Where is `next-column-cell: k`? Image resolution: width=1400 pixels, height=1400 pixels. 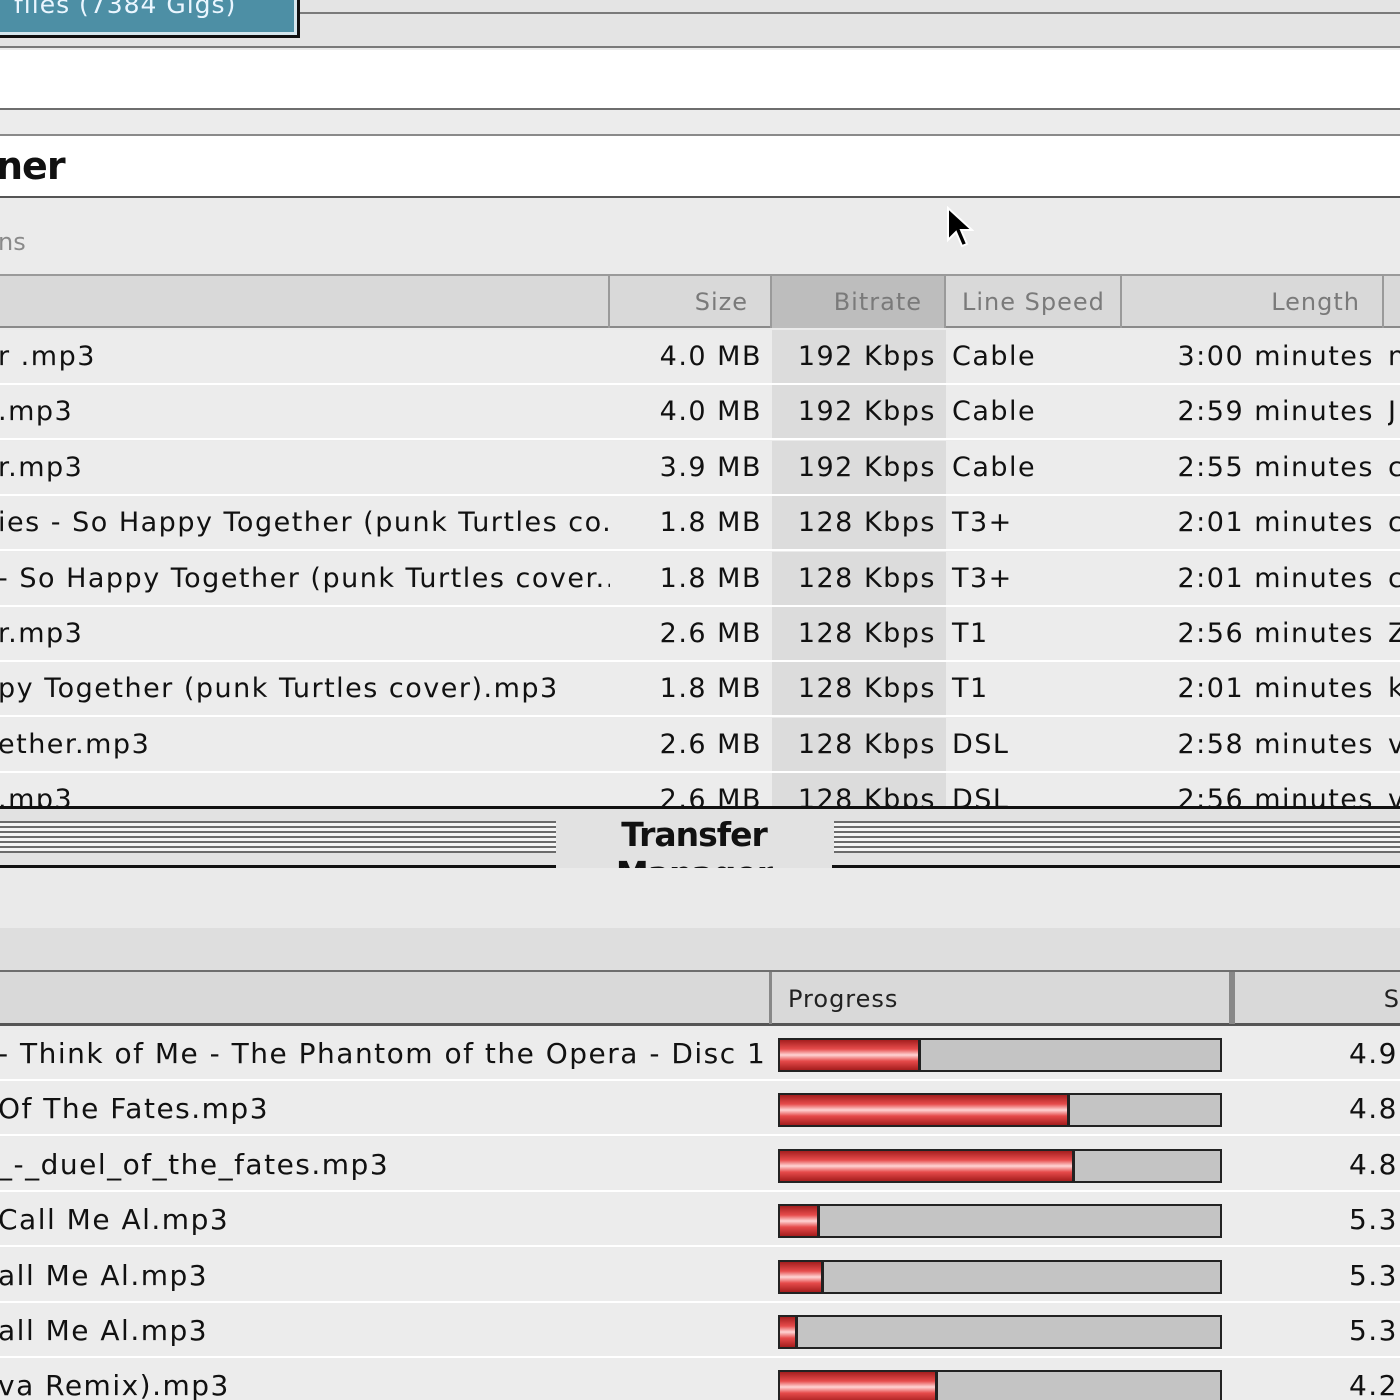
next-column-cell: k is located at coordinates (1394, 689).